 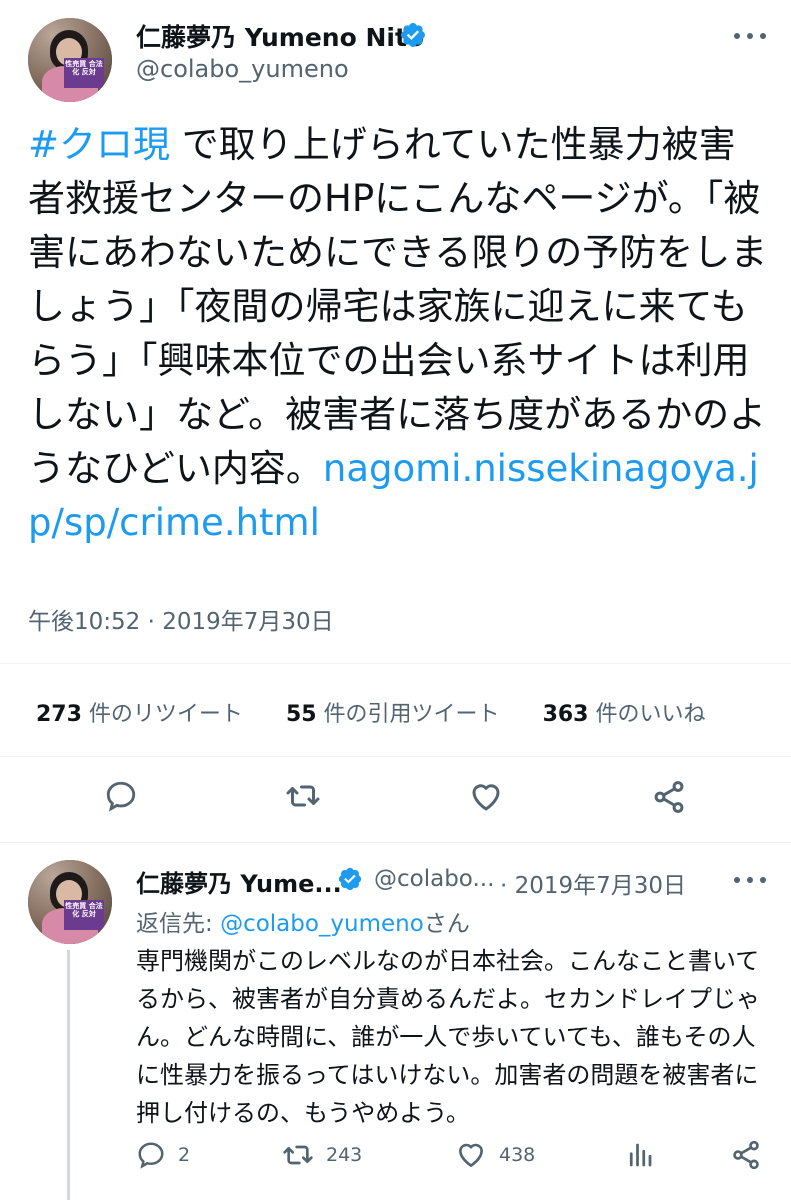 What do you see at coordinates (517, 1155) in the screenshot?
I see `like-count: 438` at bounding box center [517, 1155].